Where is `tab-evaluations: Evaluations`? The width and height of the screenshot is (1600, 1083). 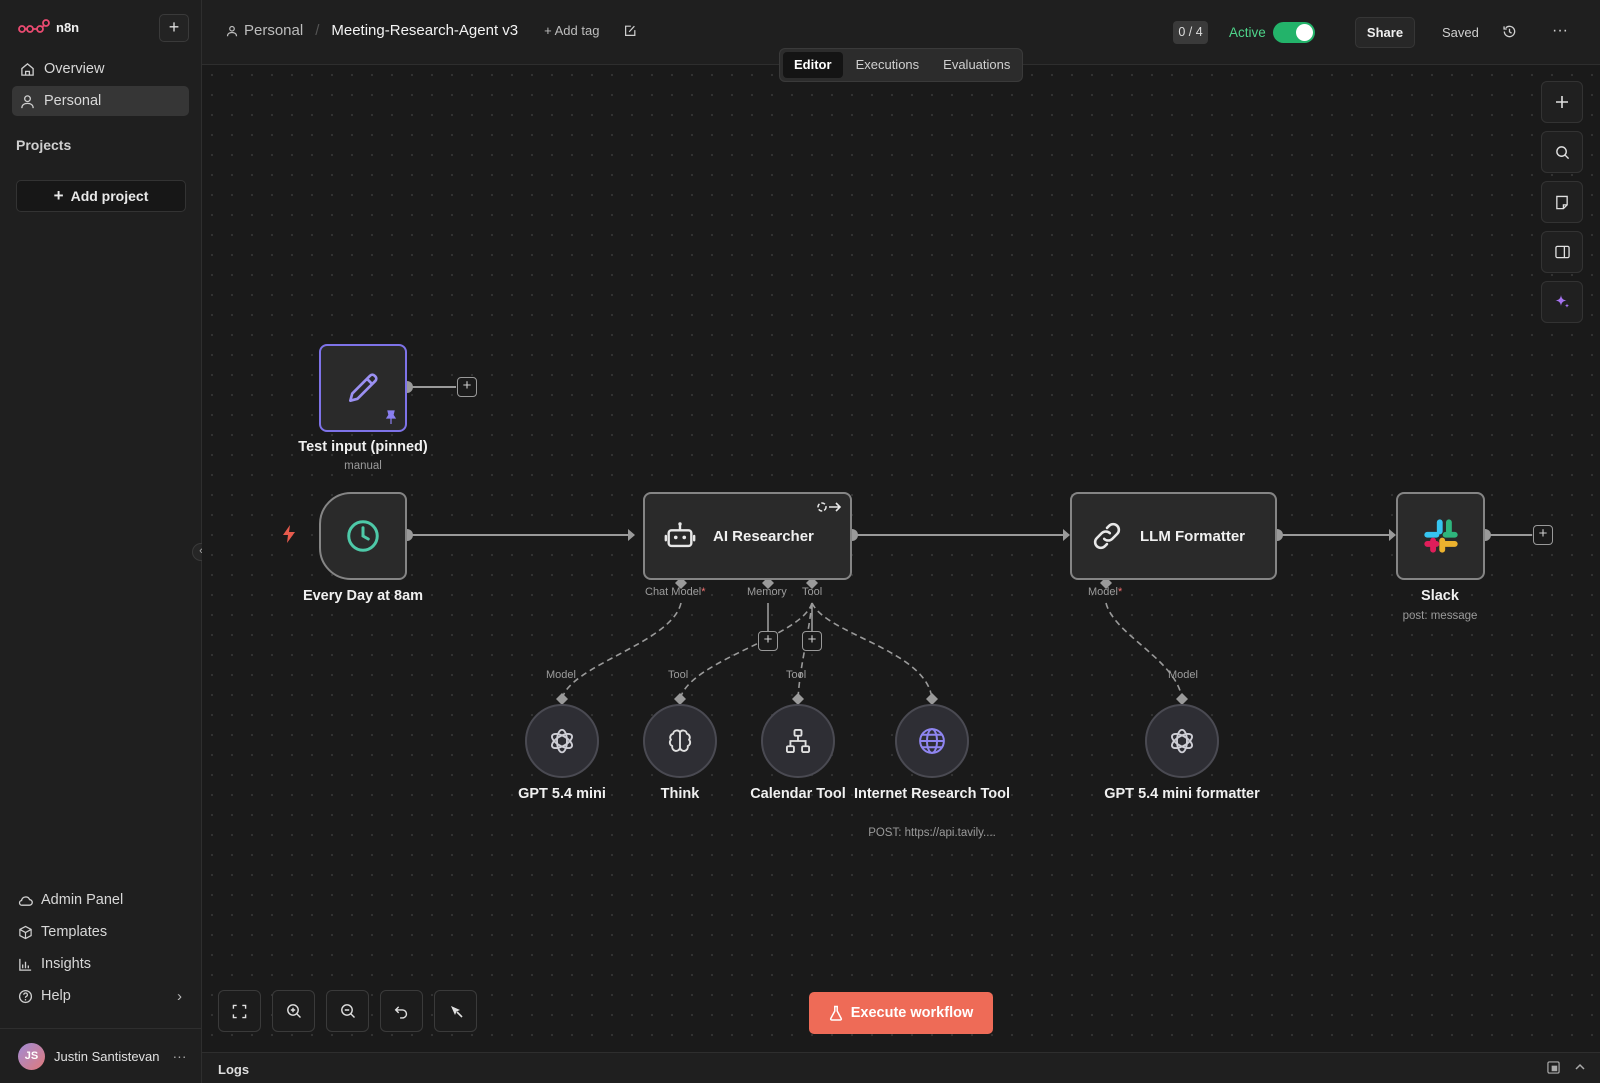
tab-evaluations: Evaluations is located at coordinates (976, 65).